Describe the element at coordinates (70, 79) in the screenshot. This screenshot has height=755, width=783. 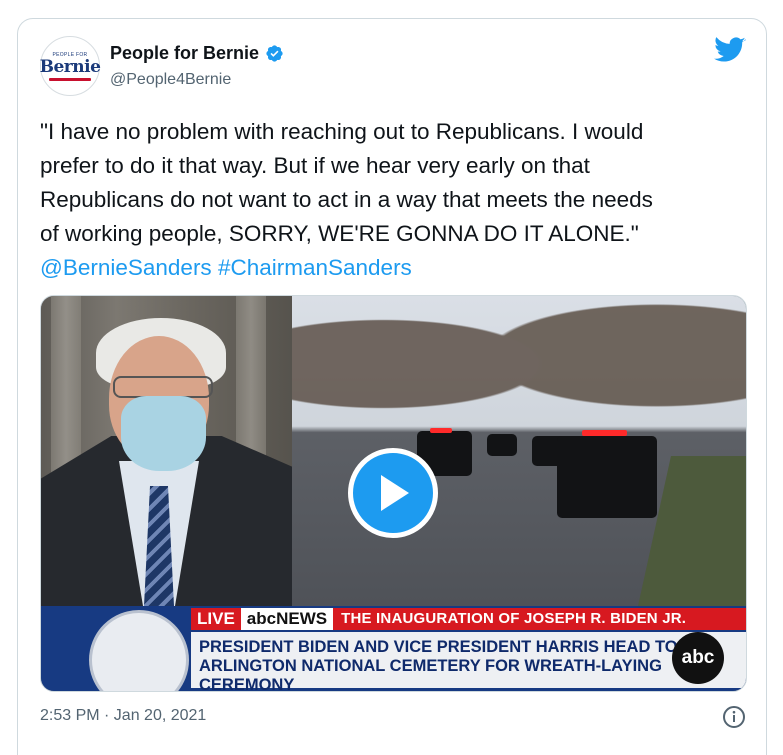
I see `avatar-stripe` at that location.